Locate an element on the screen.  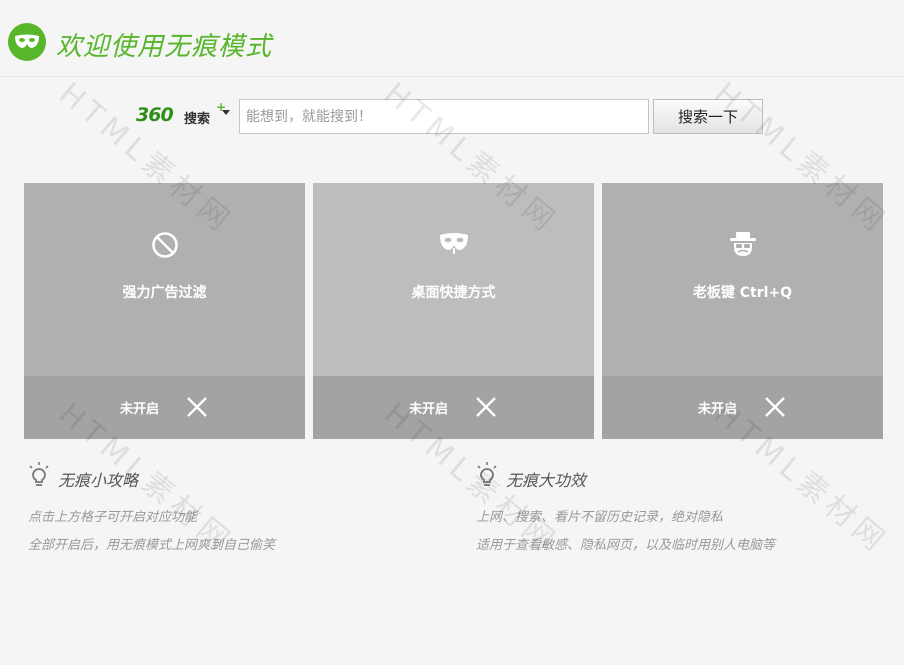
ad-block-icon is located at coordinates (164, 246).